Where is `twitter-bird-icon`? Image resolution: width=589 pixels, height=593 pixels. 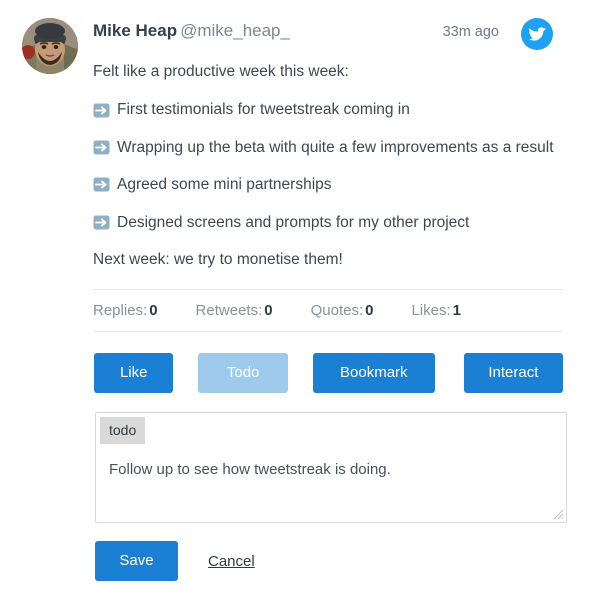 twitter-bird-icon is located at coordinates (537, 34).